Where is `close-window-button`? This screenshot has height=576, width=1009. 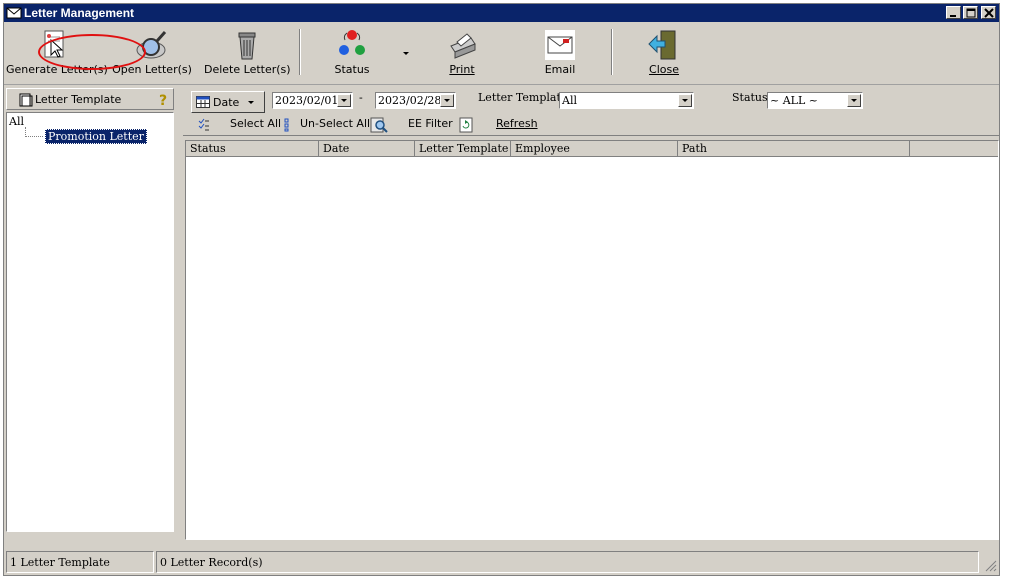 close-window-button is located at coordinates (988, 12).